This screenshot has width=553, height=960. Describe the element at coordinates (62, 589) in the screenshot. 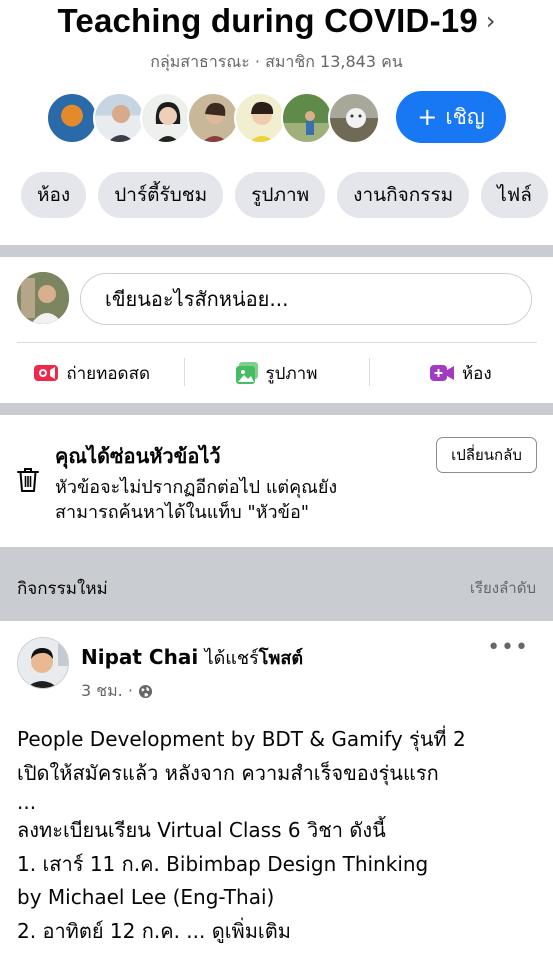

I see `section-title: กิจกรรมใหม่` at that location.